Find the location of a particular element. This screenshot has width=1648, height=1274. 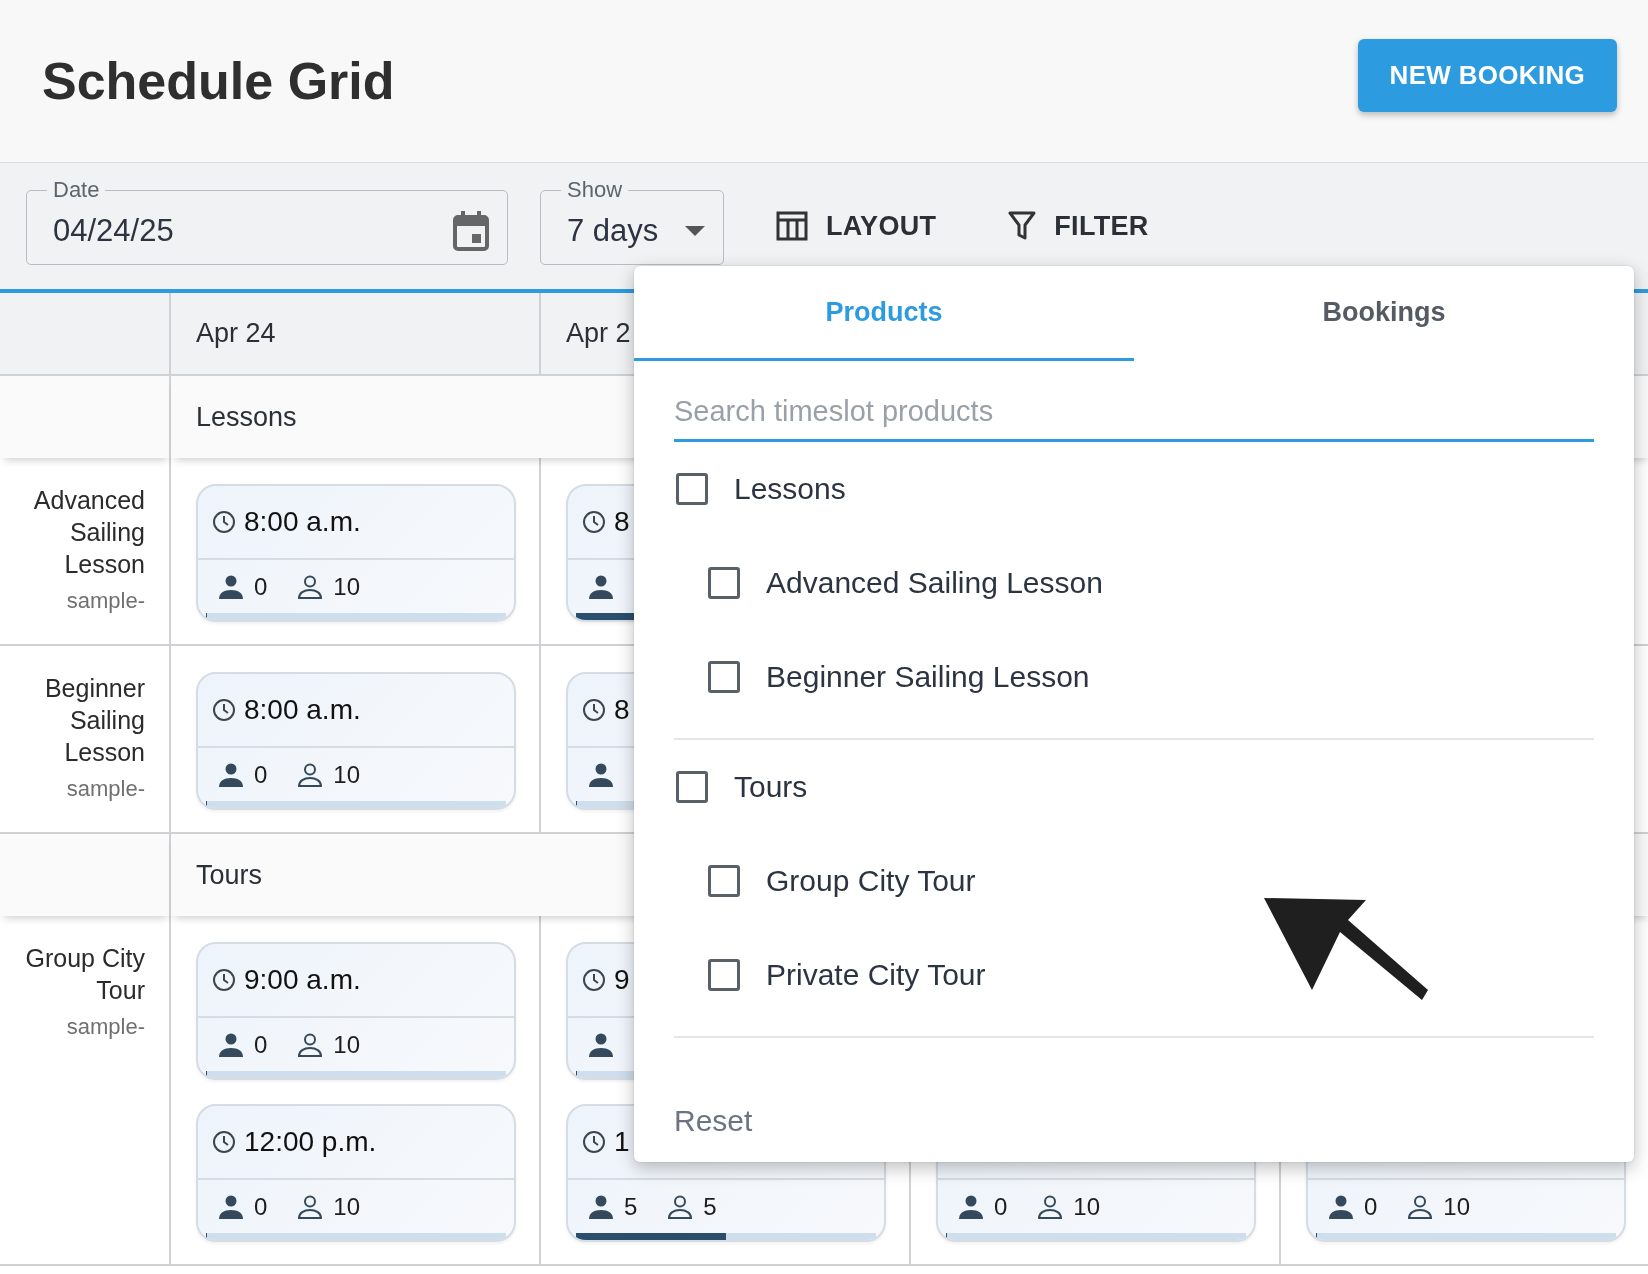

product-name: Advanced Sailing Lesson is located at coordinates (88, 532).